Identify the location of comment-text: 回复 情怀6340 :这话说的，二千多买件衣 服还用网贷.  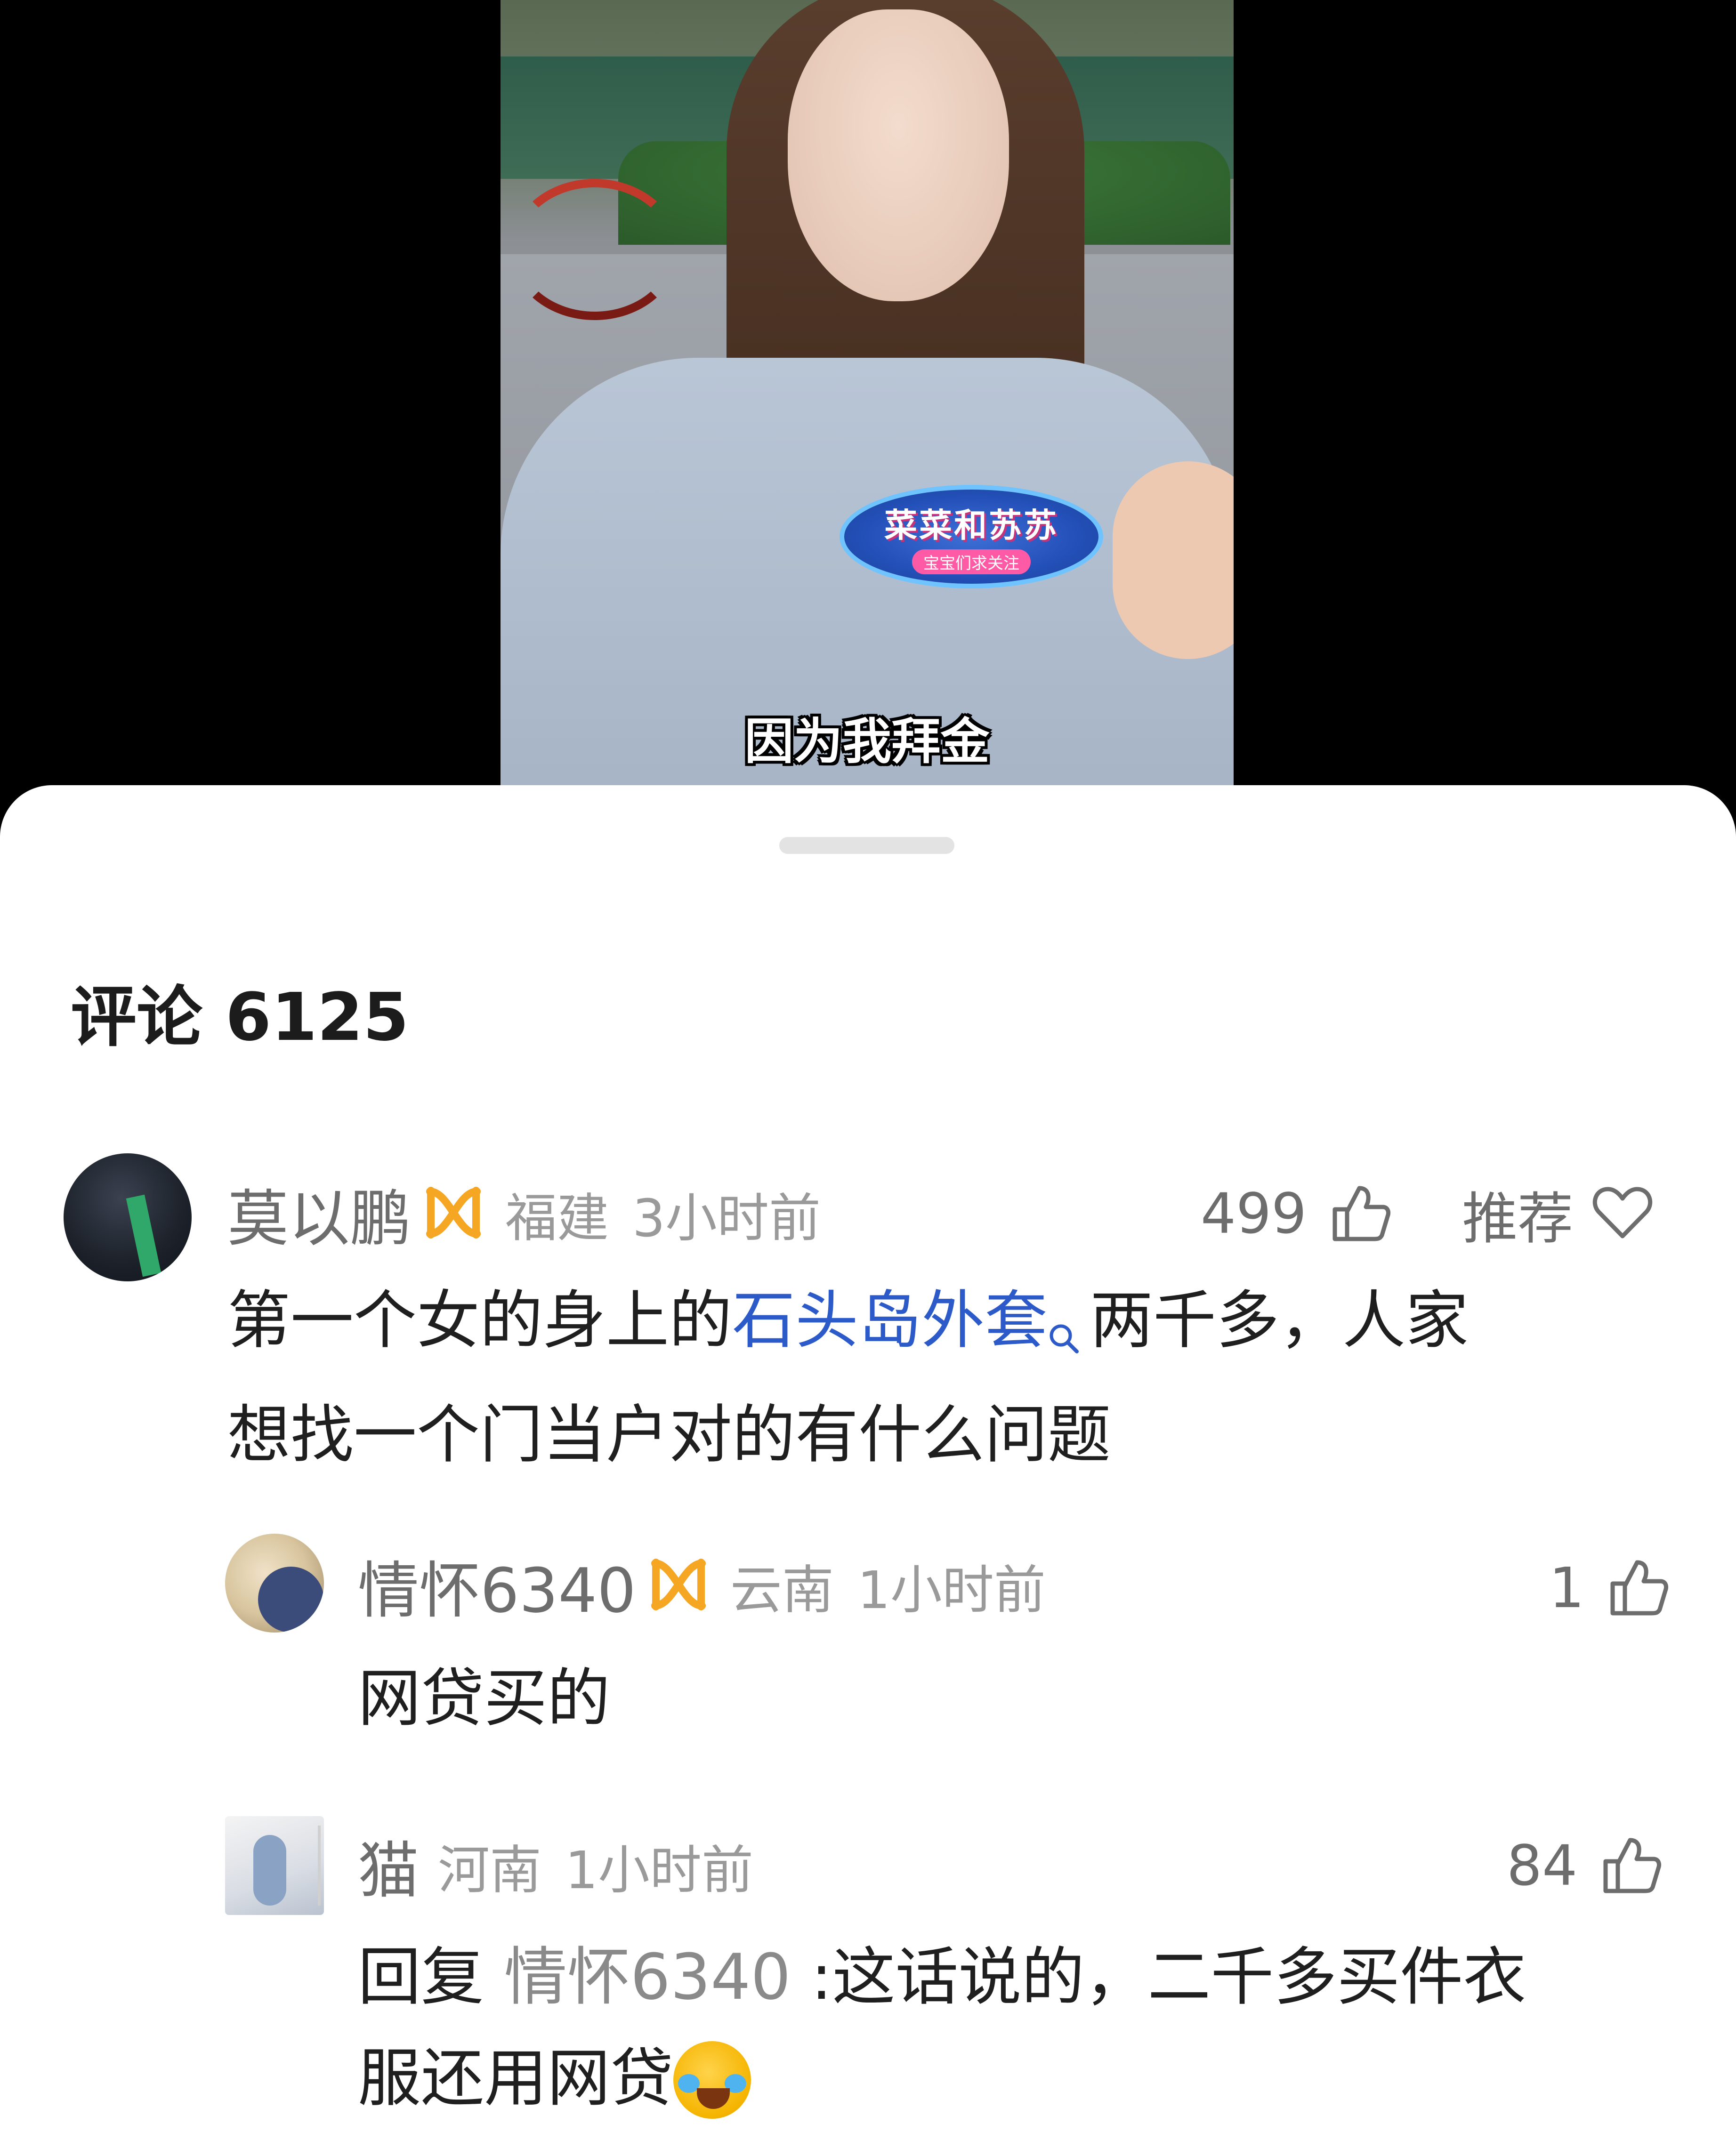
(1029, 2028).